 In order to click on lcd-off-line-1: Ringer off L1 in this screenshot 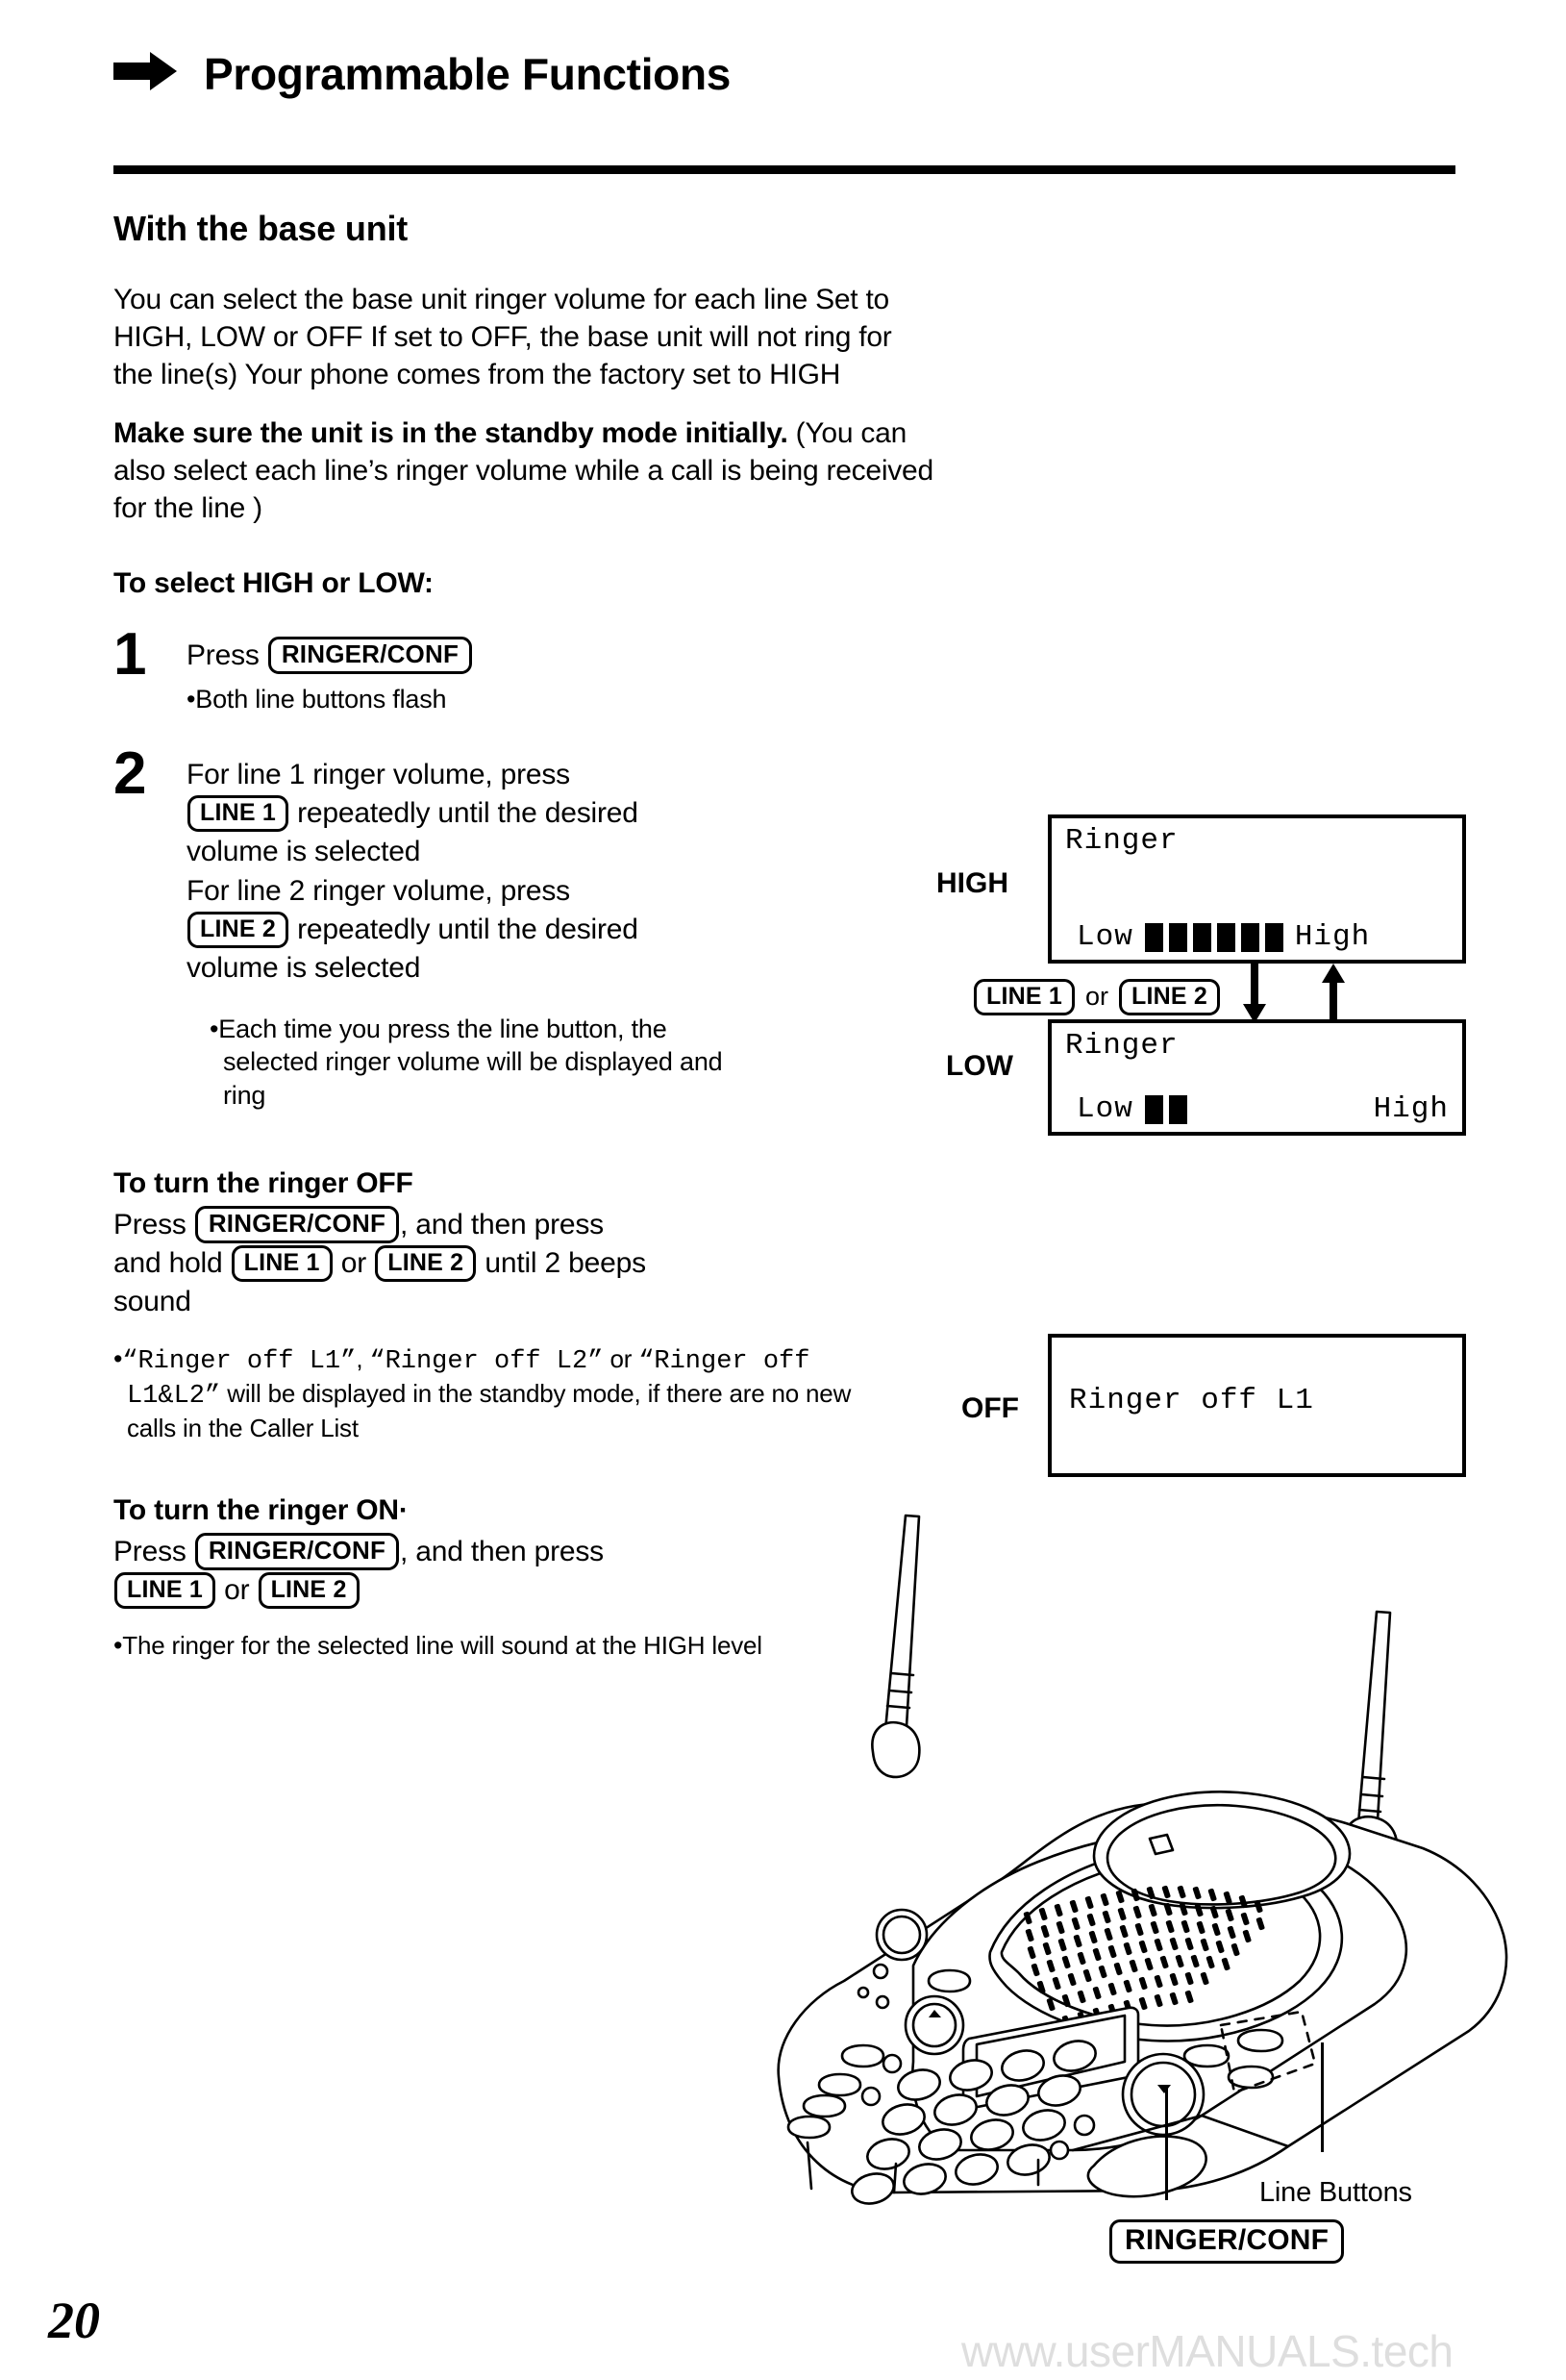, I will do `click(1191, 1400)`.